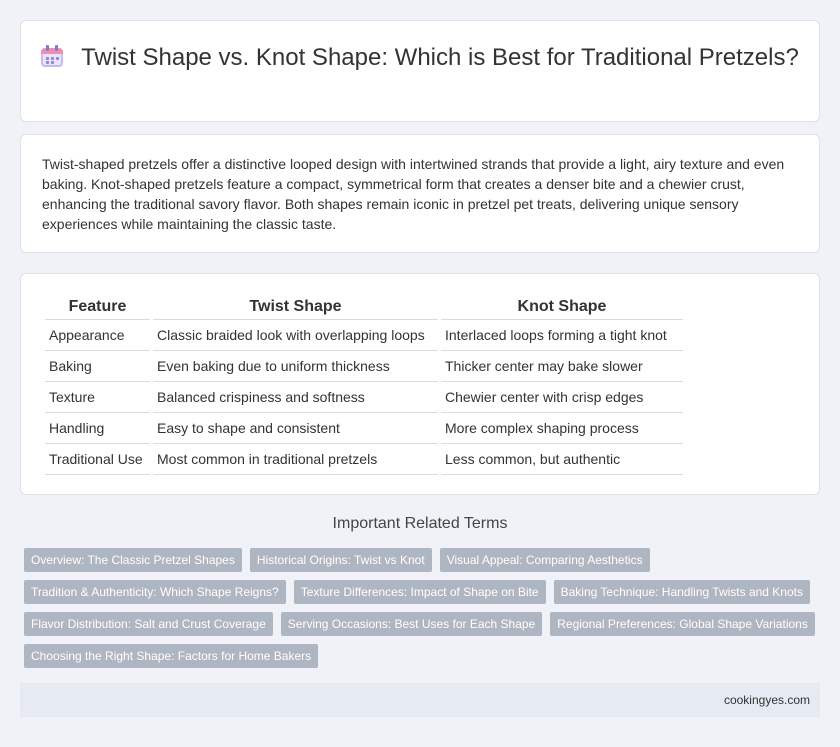 The width and height of the screenshot is (840, 747). I want to click on footer-site-name: cookingyes.com, so click(767, 700).